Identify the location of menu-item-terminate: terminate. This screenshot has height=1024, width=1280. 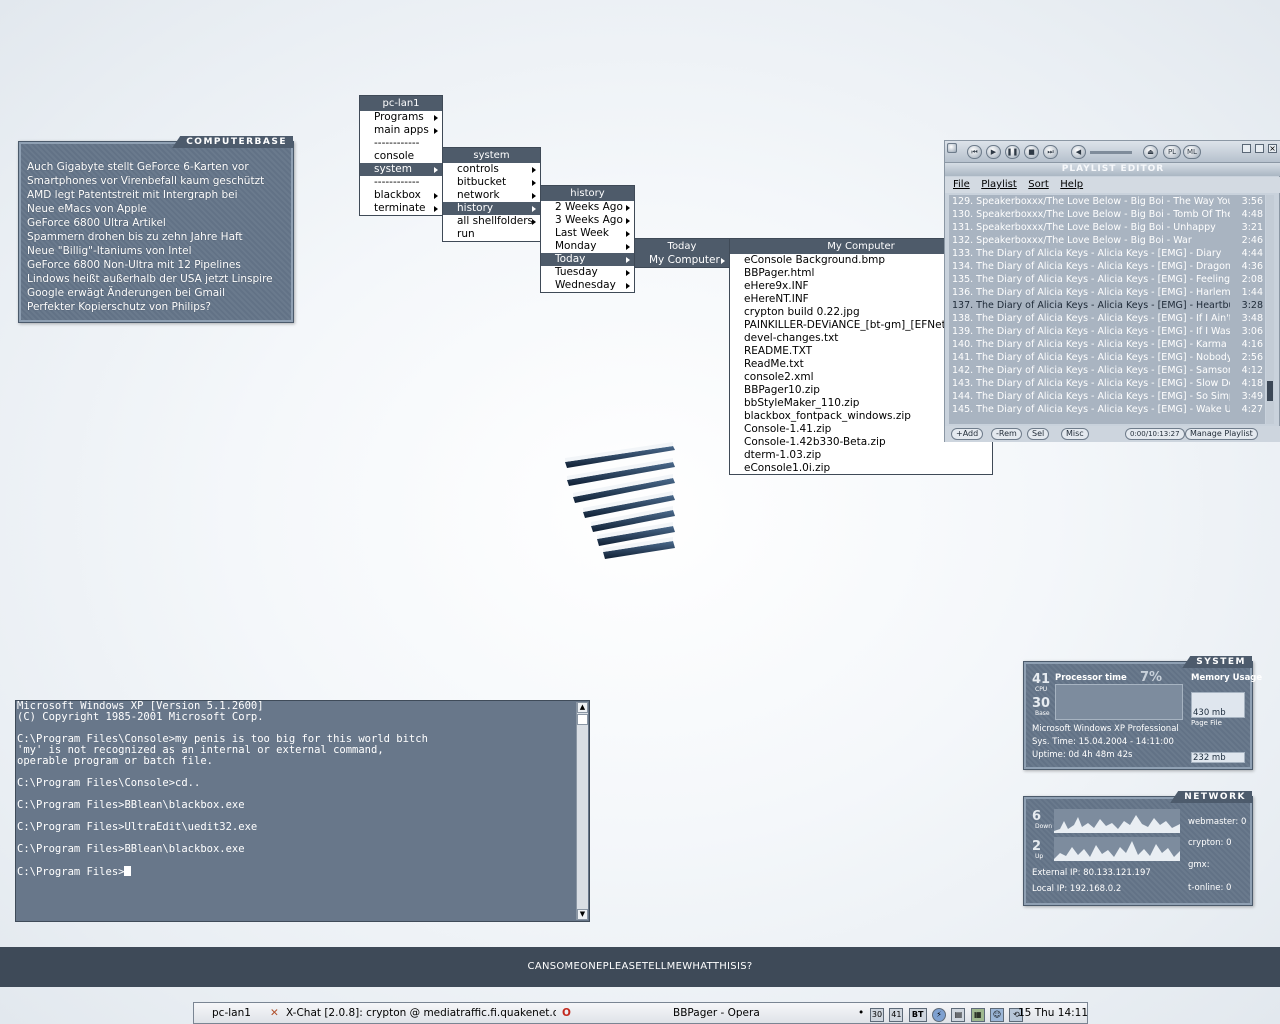
(401, 208).